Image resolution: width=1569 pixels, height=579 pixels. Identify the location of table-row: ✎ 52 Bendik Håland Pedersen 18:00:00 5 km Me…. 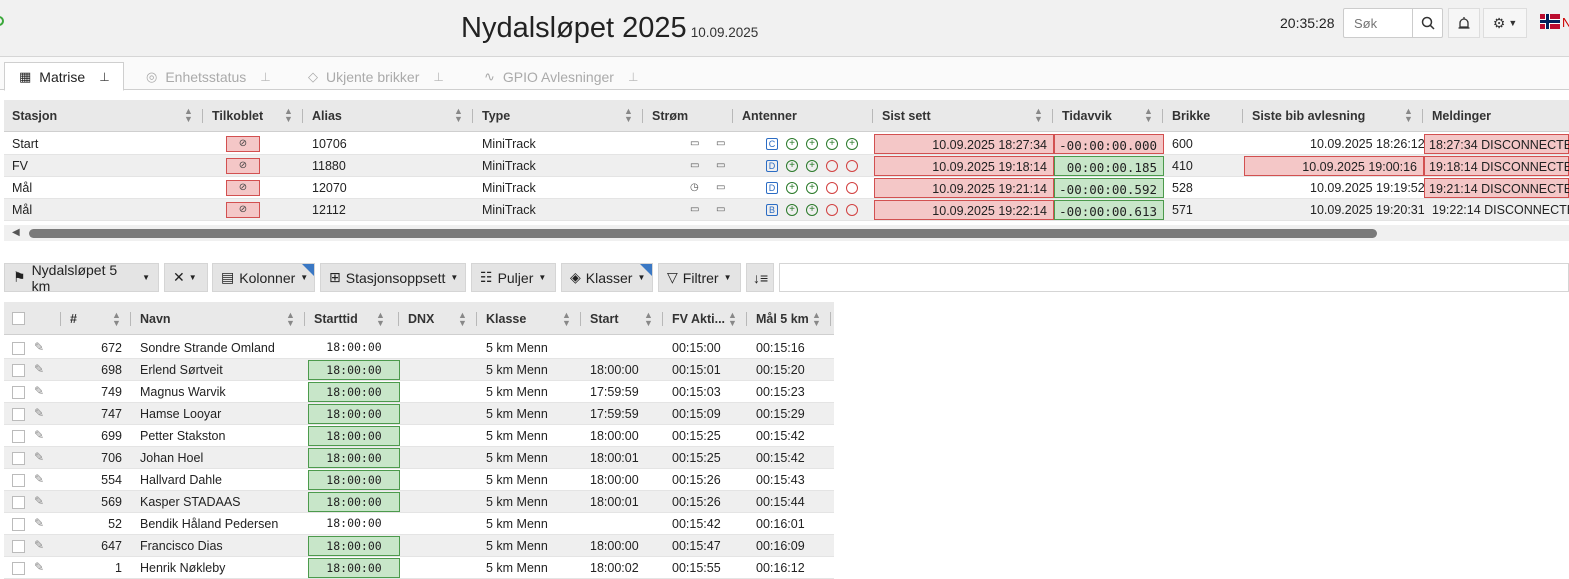
(419, 524).